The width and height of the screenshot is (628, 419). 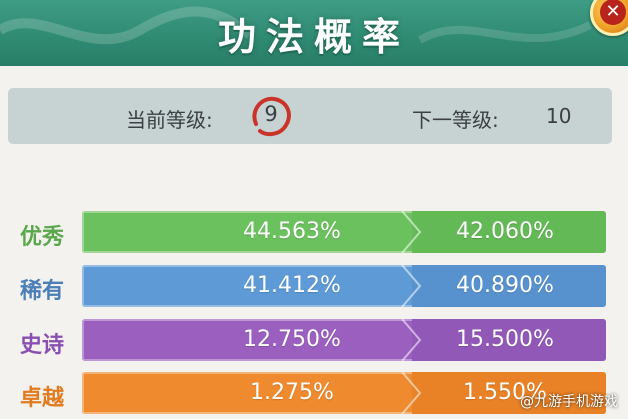 I want to click on next-rate: 15.500%, so click(x=505, y=339).